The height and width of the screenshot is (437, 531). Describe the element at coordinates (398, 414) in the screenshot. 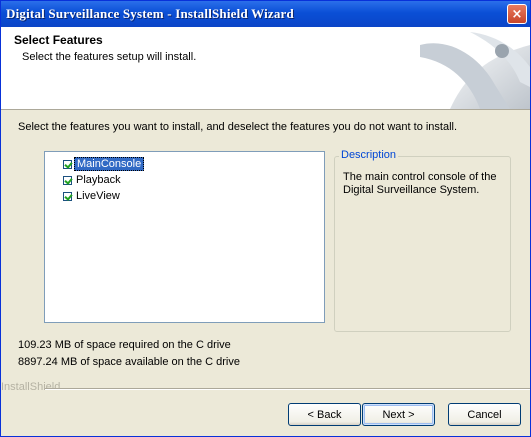

I see `next-button: Next >` at that location.